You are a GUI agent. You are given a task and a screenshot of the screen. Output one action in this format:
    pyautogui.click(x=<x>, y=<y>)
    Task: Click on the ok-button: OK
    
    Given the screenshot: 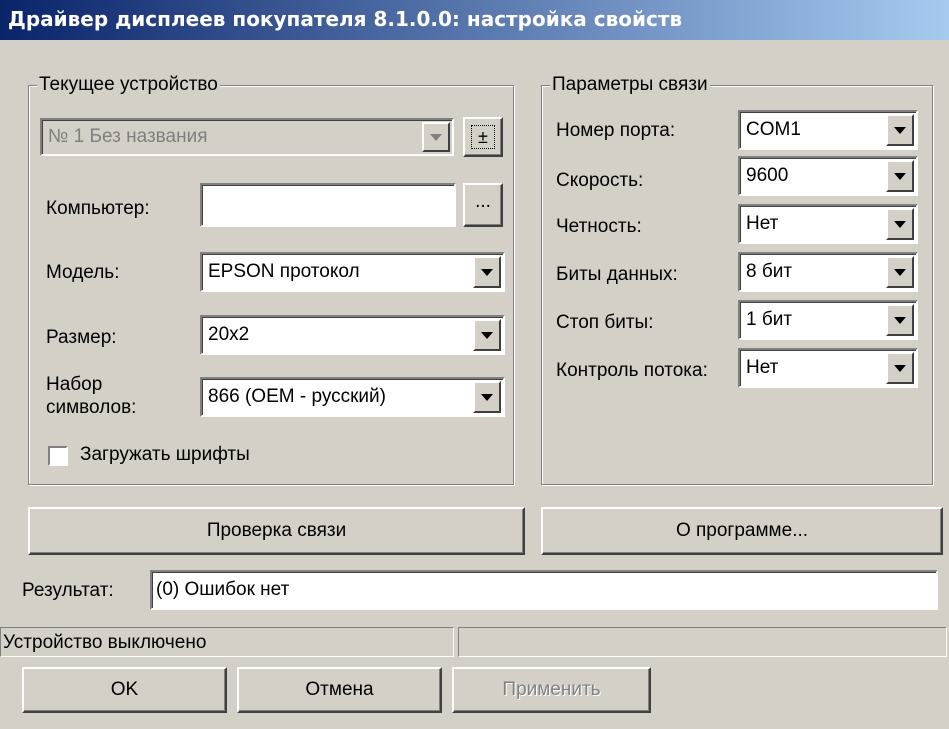 What is the action you would take?
    pyautogui.click(x=124, y=690)
    